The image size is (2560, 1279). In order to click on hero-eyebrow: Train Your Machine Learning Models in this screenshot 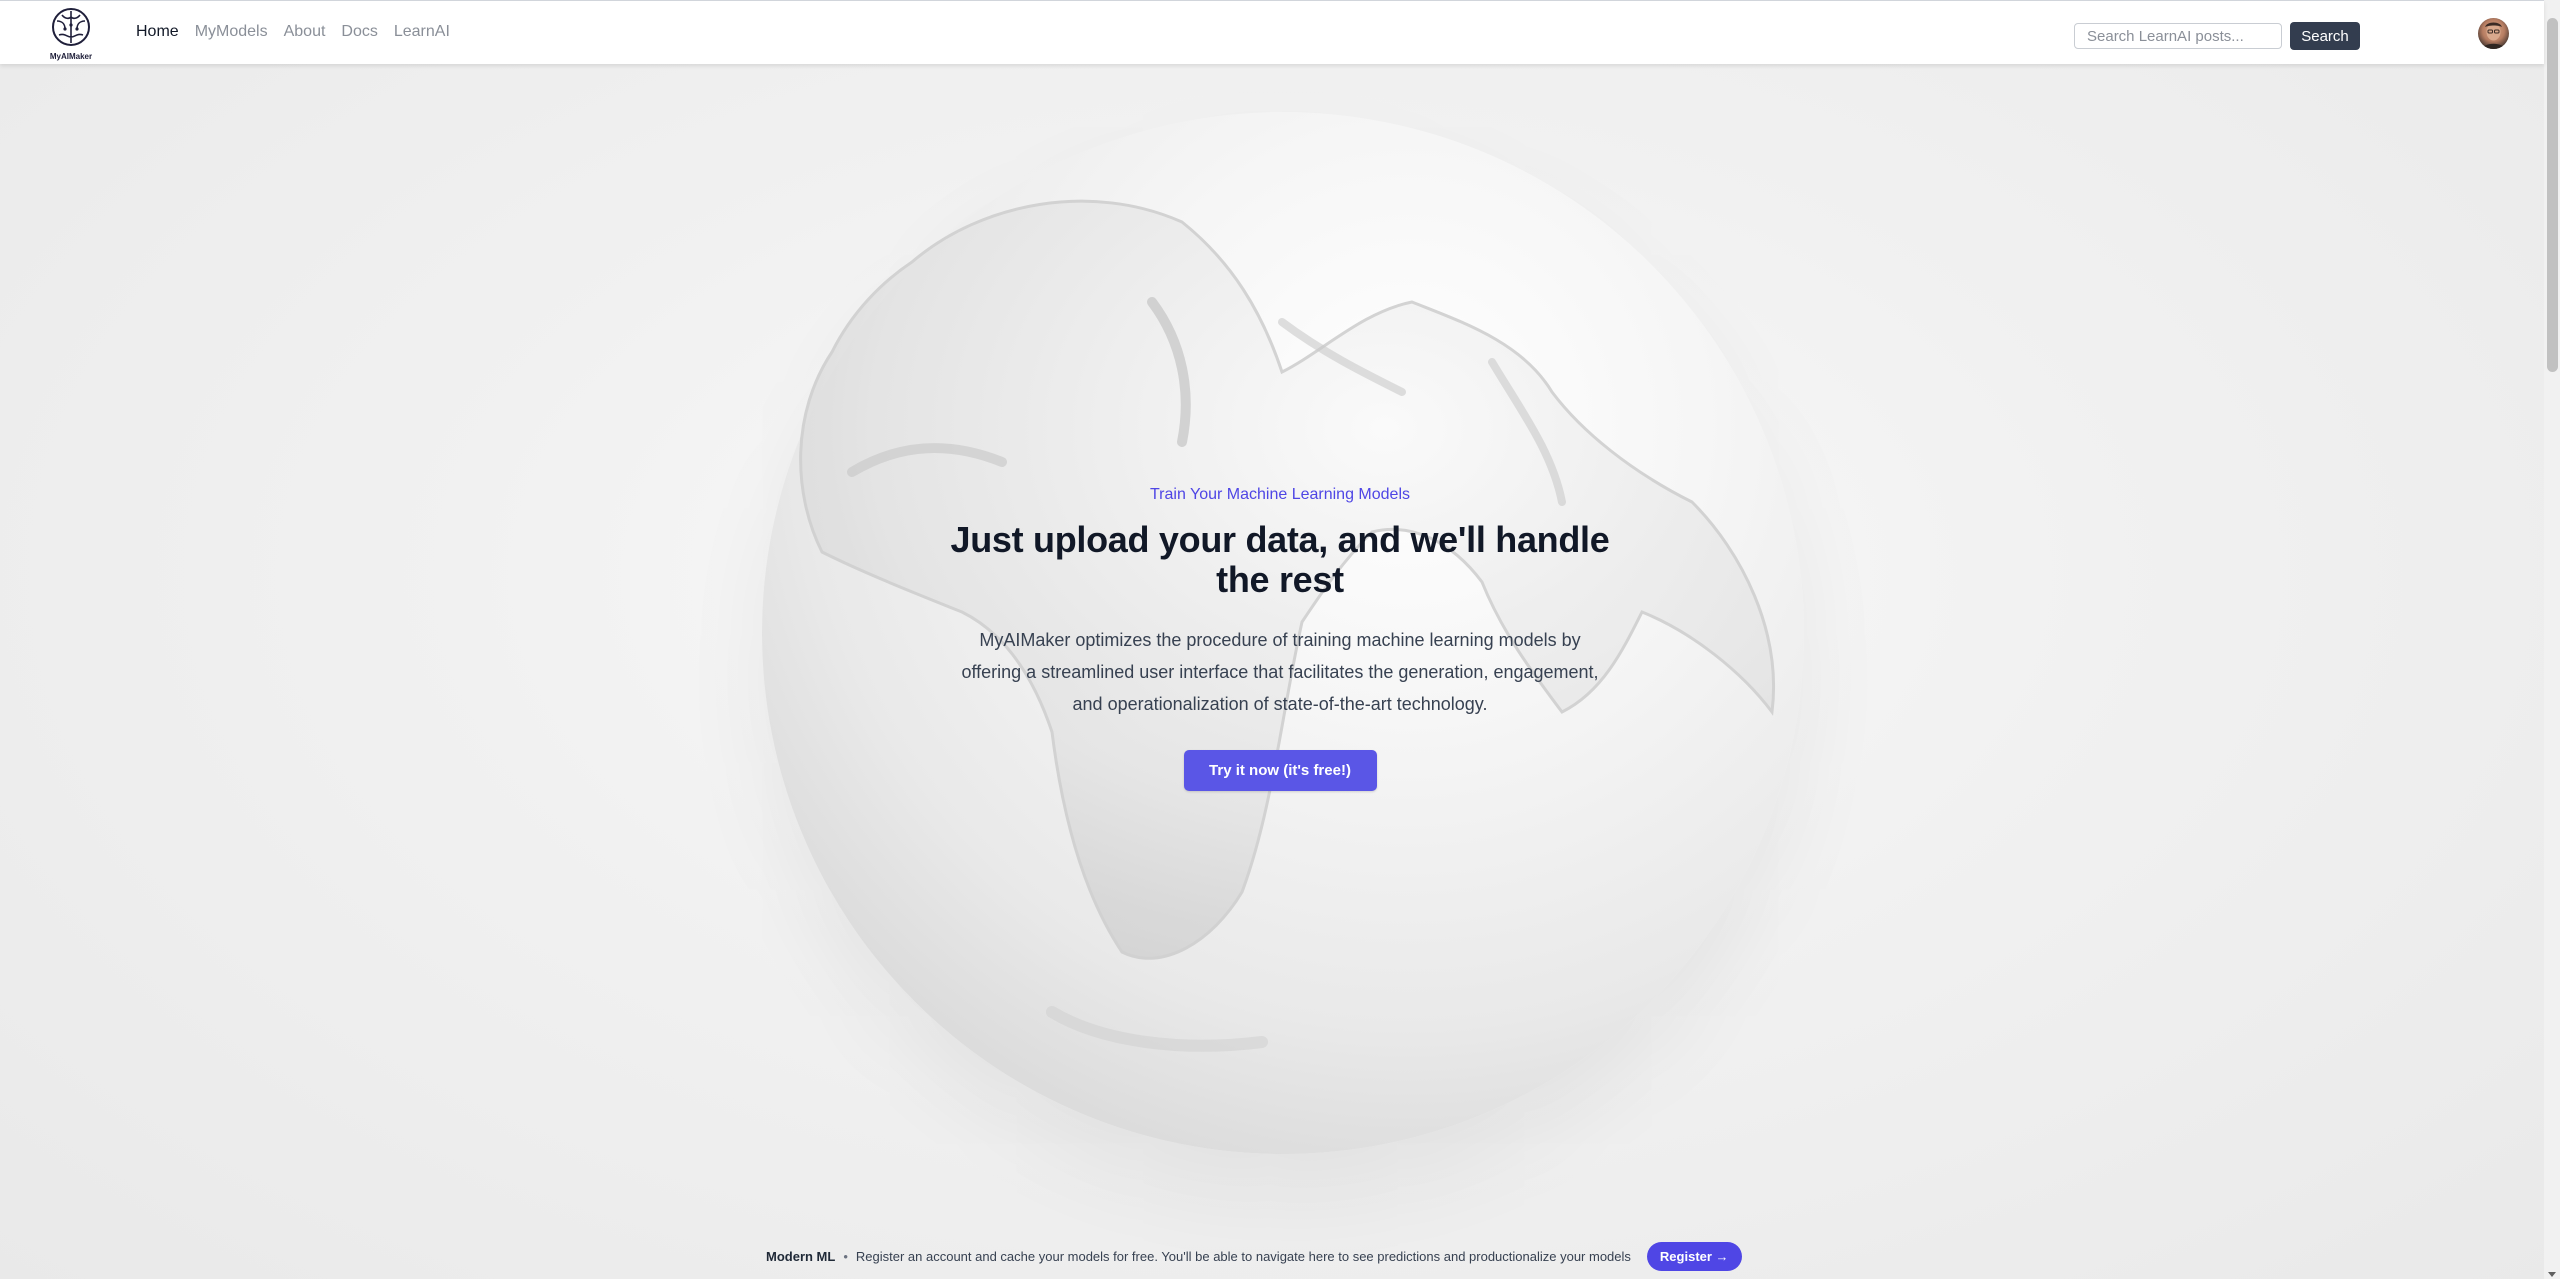, I will do `click(1279, 494)`.